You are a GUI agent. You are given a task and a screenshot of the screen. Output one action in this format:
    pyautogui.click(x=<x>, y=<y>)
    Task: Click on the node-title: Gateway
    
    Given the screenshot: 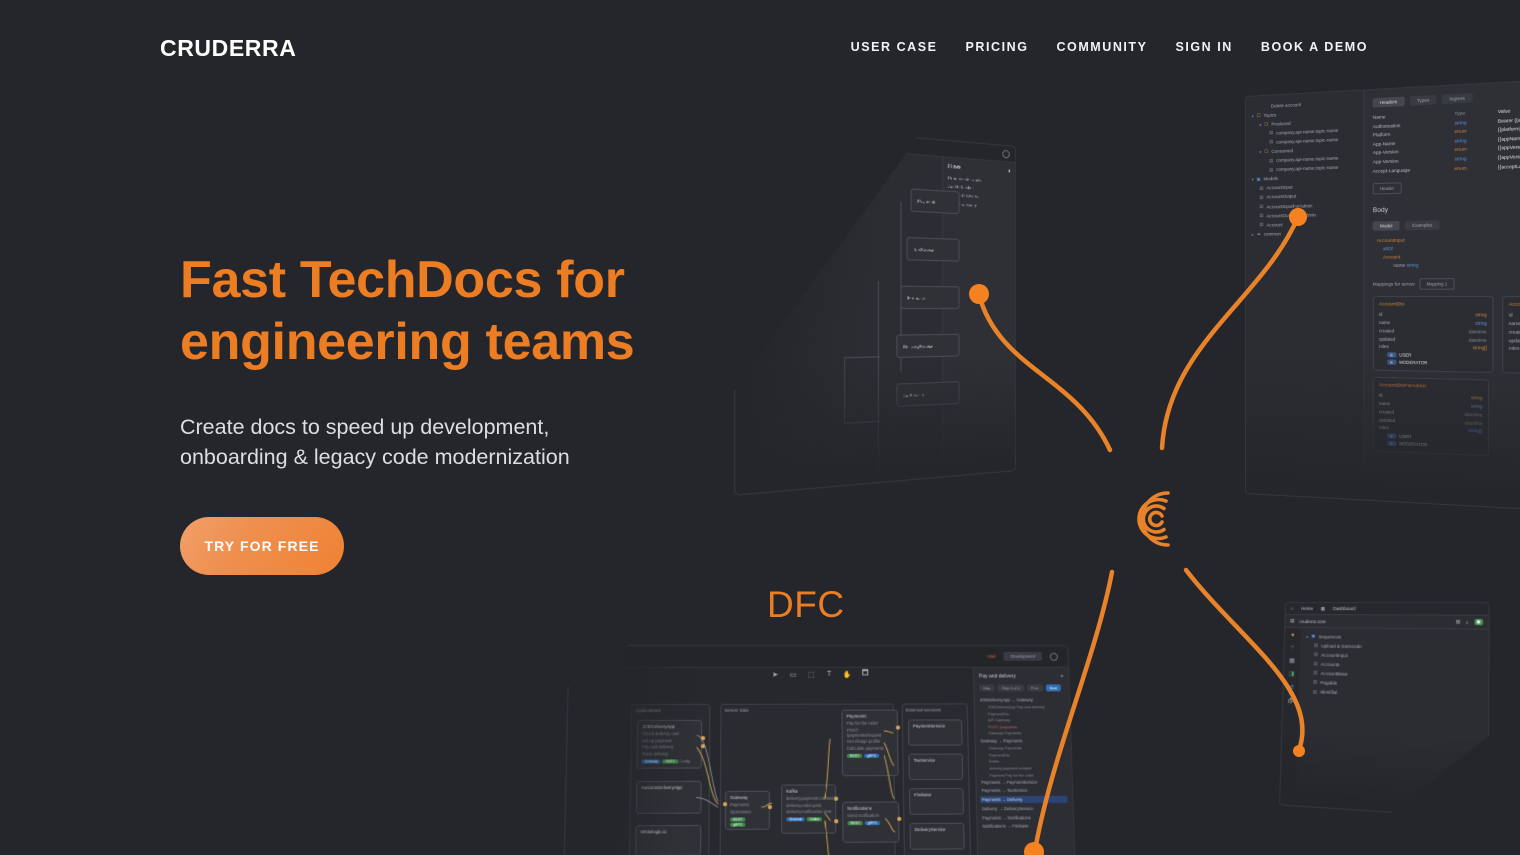 What is the action you would take?
    pyautogui.click(x=739, y=797)
    